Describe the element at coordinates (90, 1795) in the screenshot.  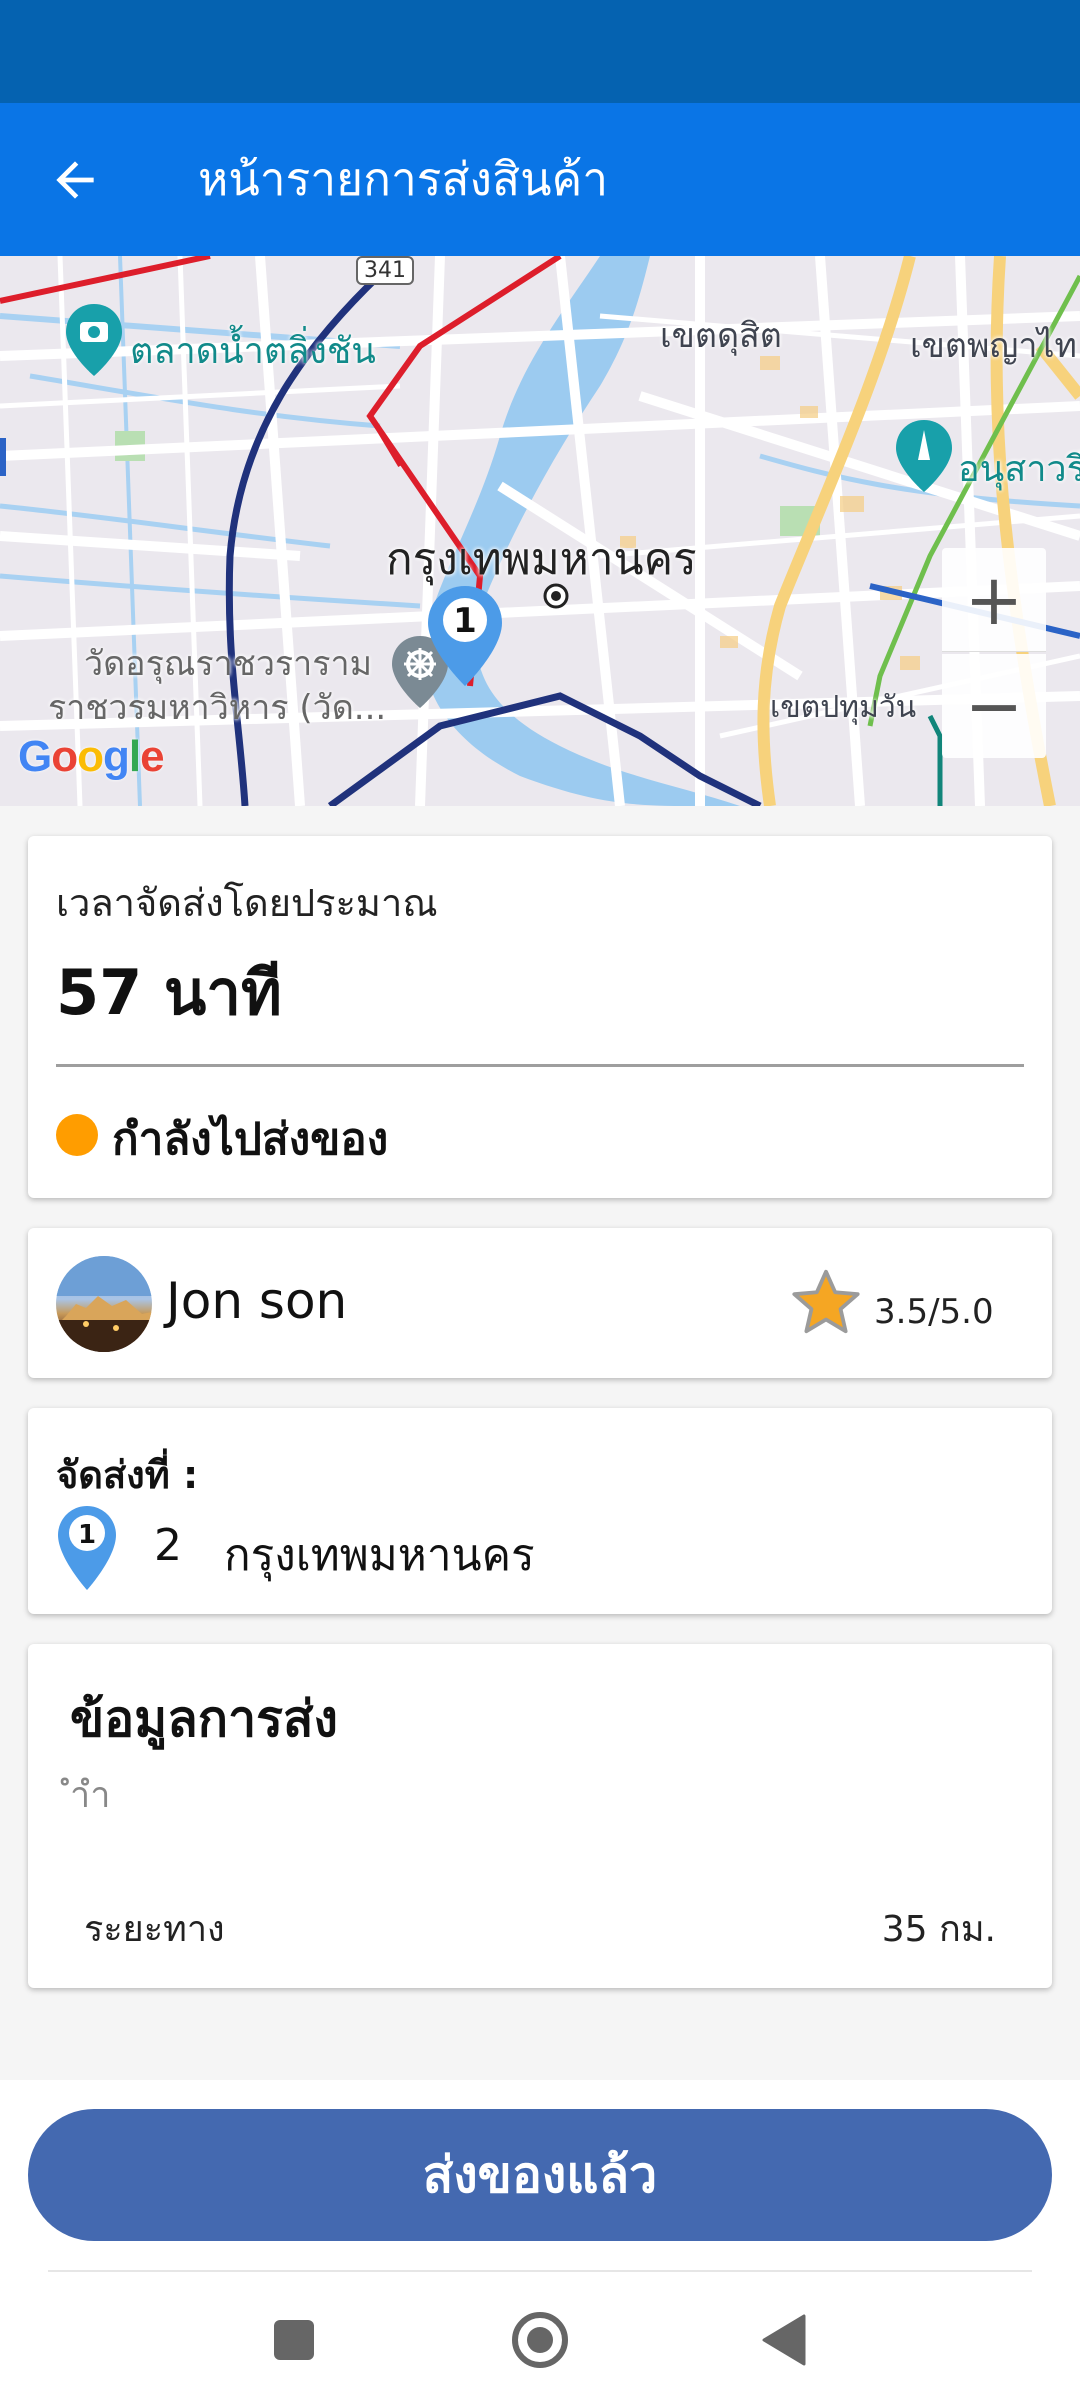
I see `info-note: ำำ` at that location.